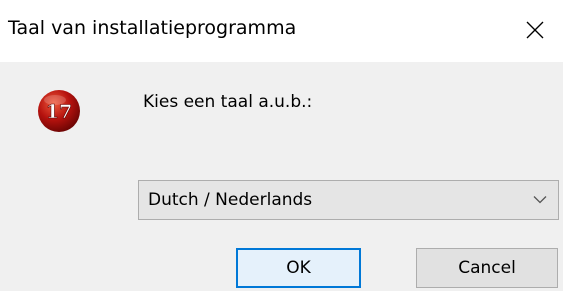  Describe the element at coordinates (152, 28) in the screenshot. I see `window-title: Taal van installatieprogramma` at that location.